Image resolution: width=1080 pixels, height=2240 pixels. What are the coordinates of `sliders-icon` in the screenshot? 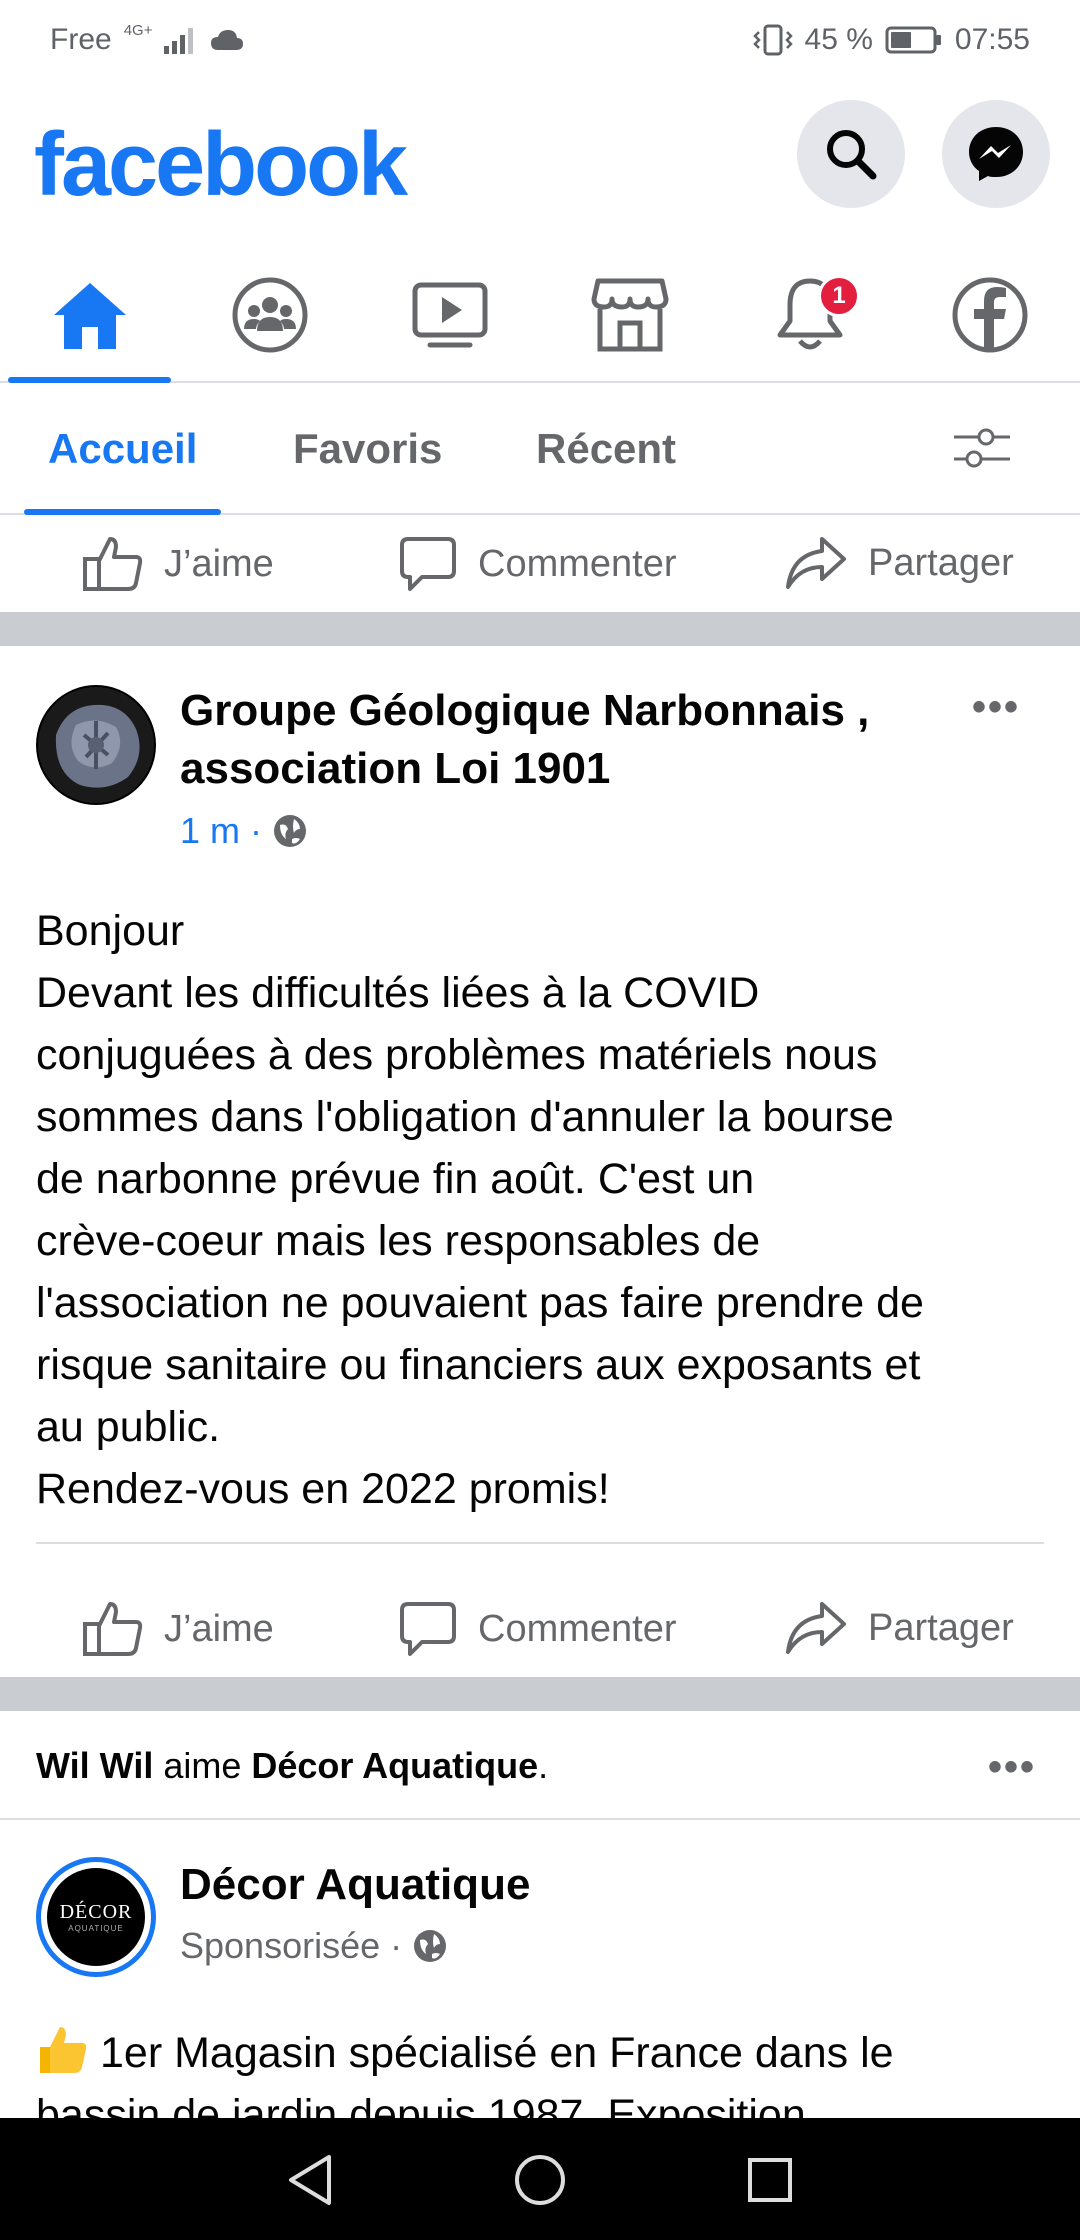 It's located at (982, 448).